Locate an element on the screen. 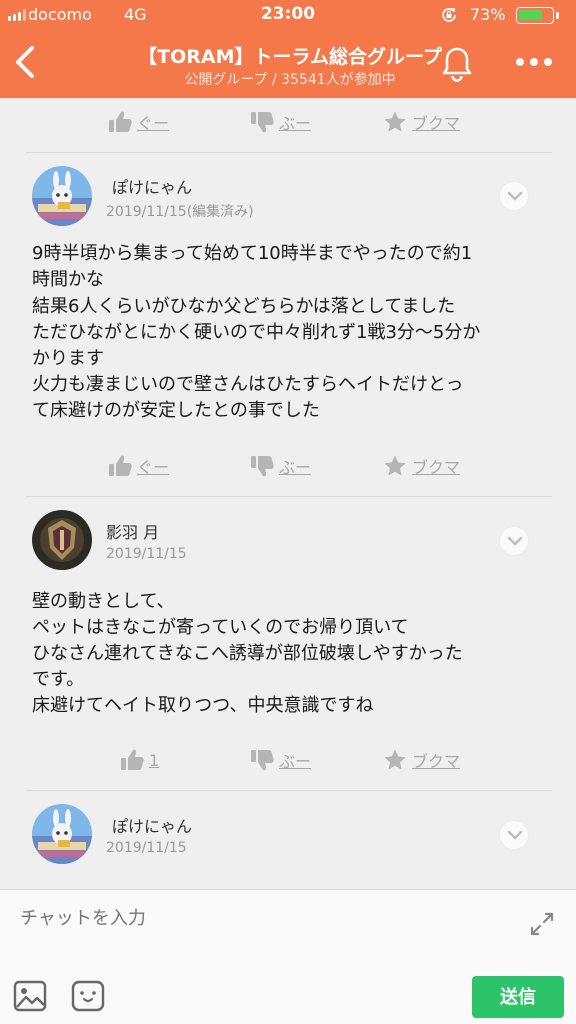  battery-icon is located at coordinates (535, 15).